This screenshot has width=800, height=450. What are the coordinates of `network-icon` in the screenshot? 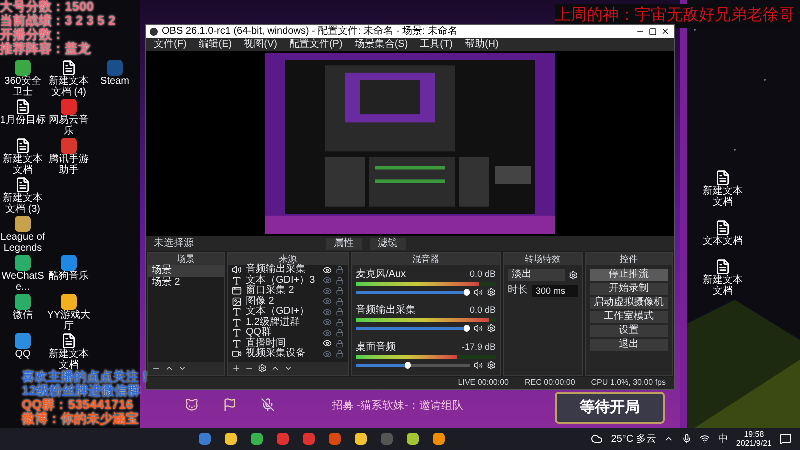 It's located at (705, 439).